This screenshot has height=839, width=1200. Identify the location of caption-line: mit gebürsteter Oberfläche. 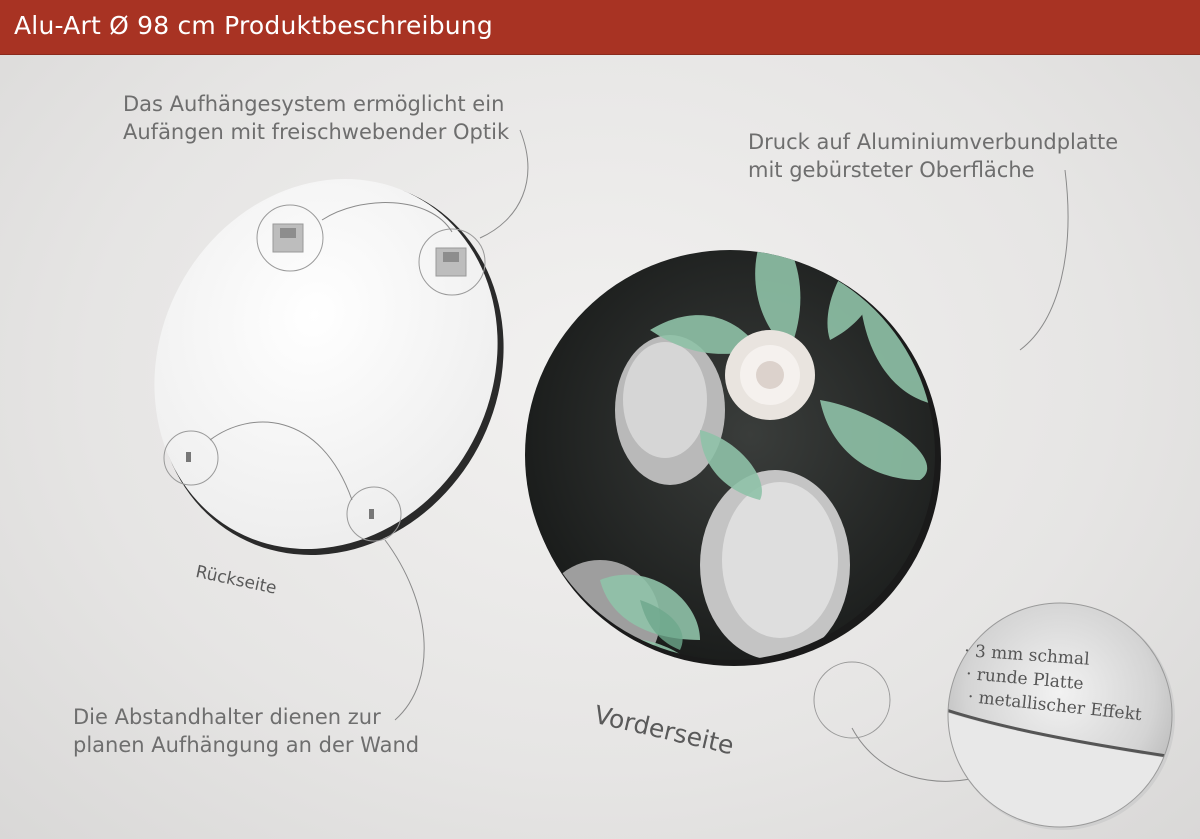
(891, 170).